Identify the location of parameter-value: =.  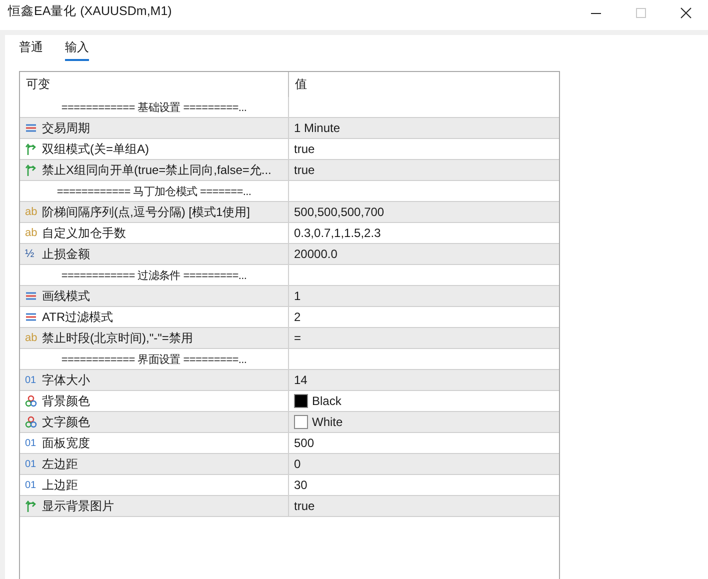
(298, 338).